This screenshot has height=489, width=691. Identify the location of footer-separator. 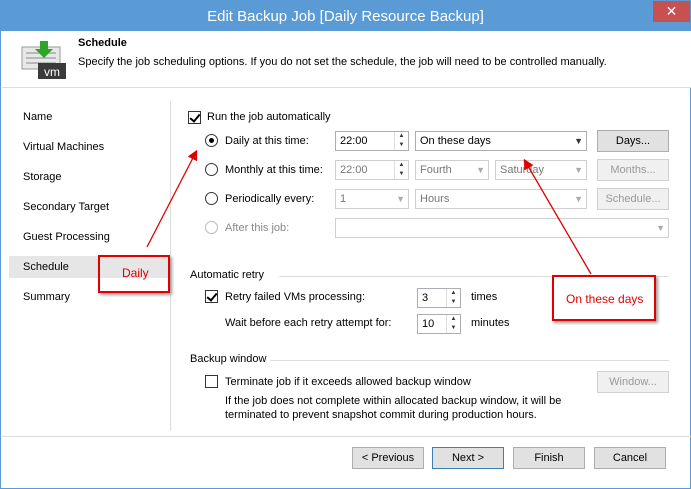
(346, 436).